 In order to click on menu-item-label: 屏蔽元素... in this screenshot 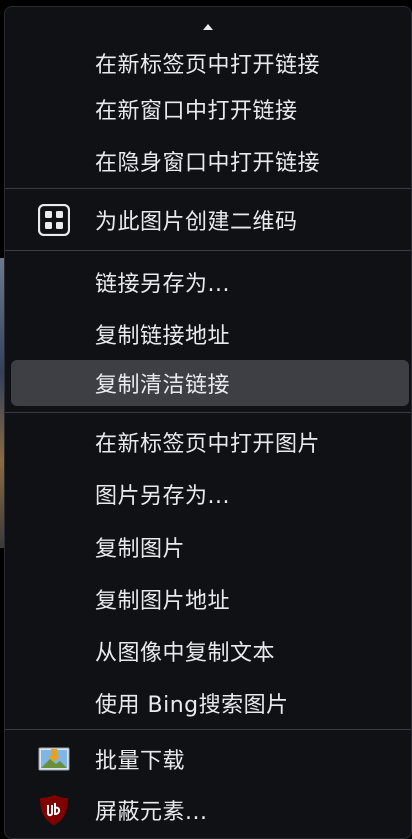, I will do `click(151, 812)`.